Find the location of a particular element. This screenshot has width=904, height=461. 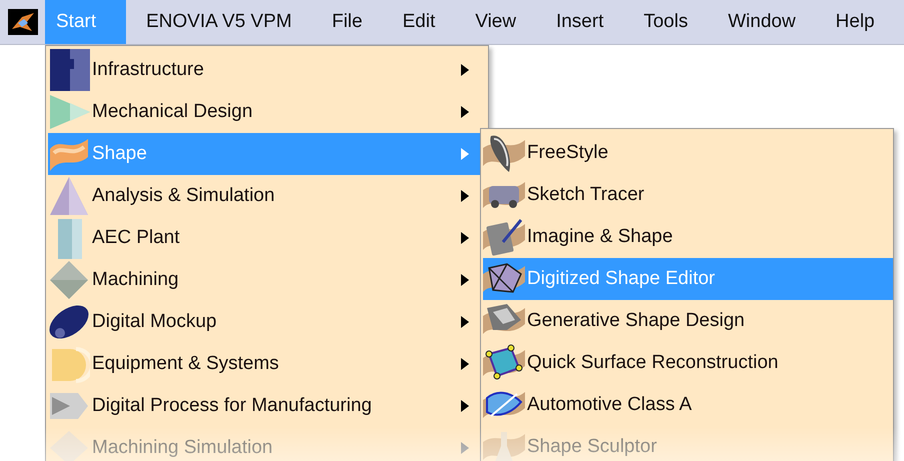

menu-bar-item: Window is located at coordinates (762, 22).